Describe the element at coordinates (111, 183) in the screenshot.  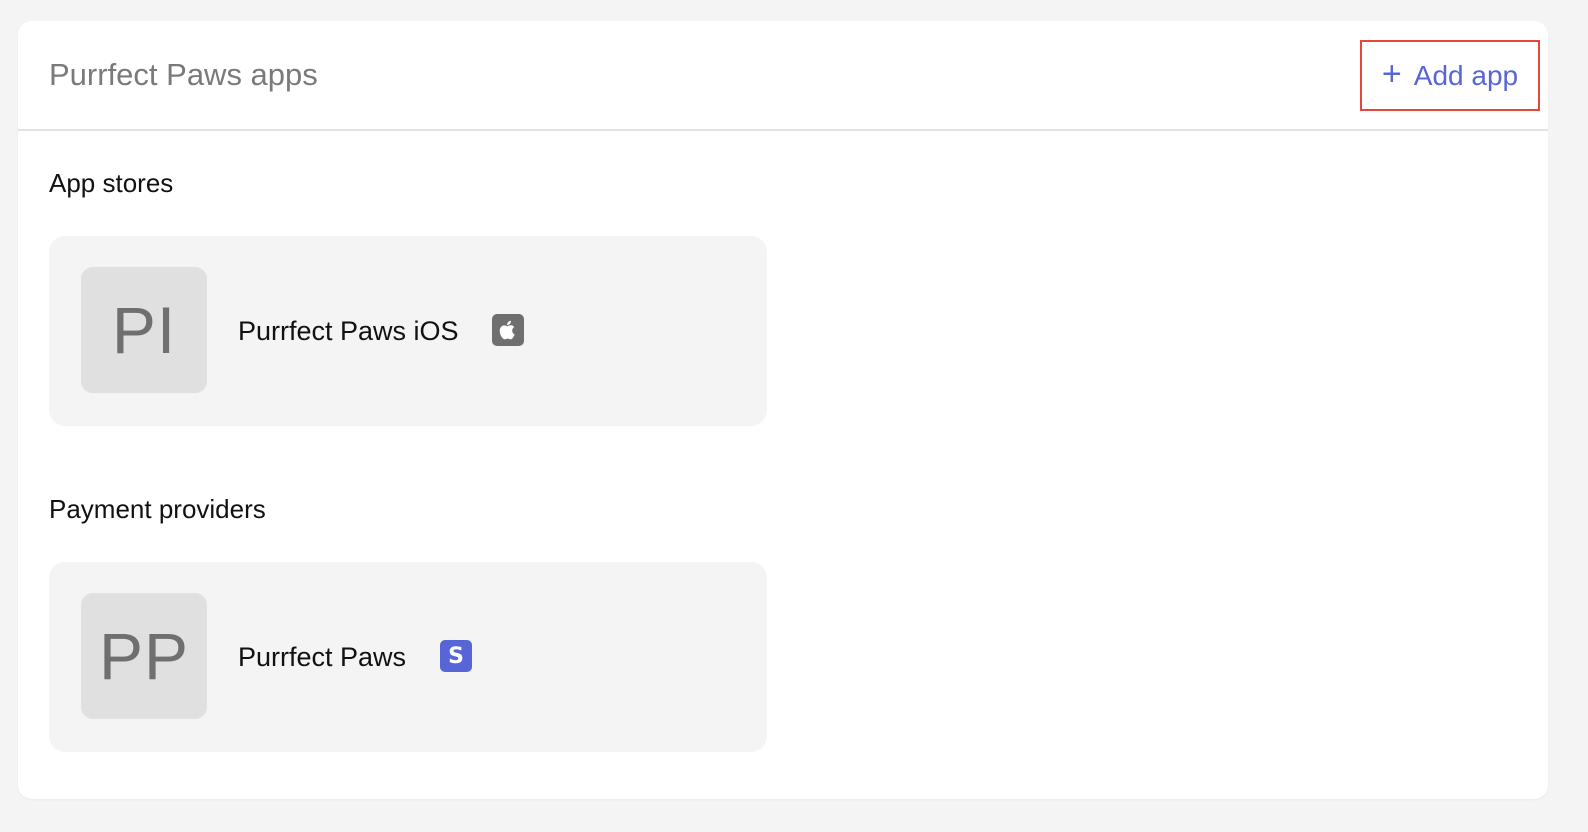
I see `section-title-app-stores: App stores` at that location.